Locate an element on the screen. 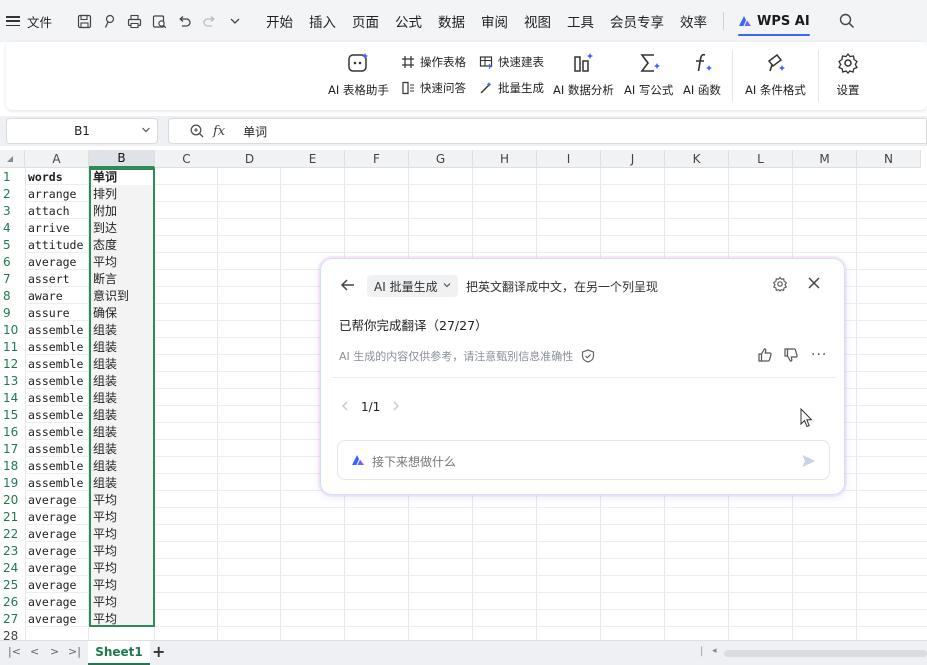  cell-b: 态度 is located at coordinates (122, 244).